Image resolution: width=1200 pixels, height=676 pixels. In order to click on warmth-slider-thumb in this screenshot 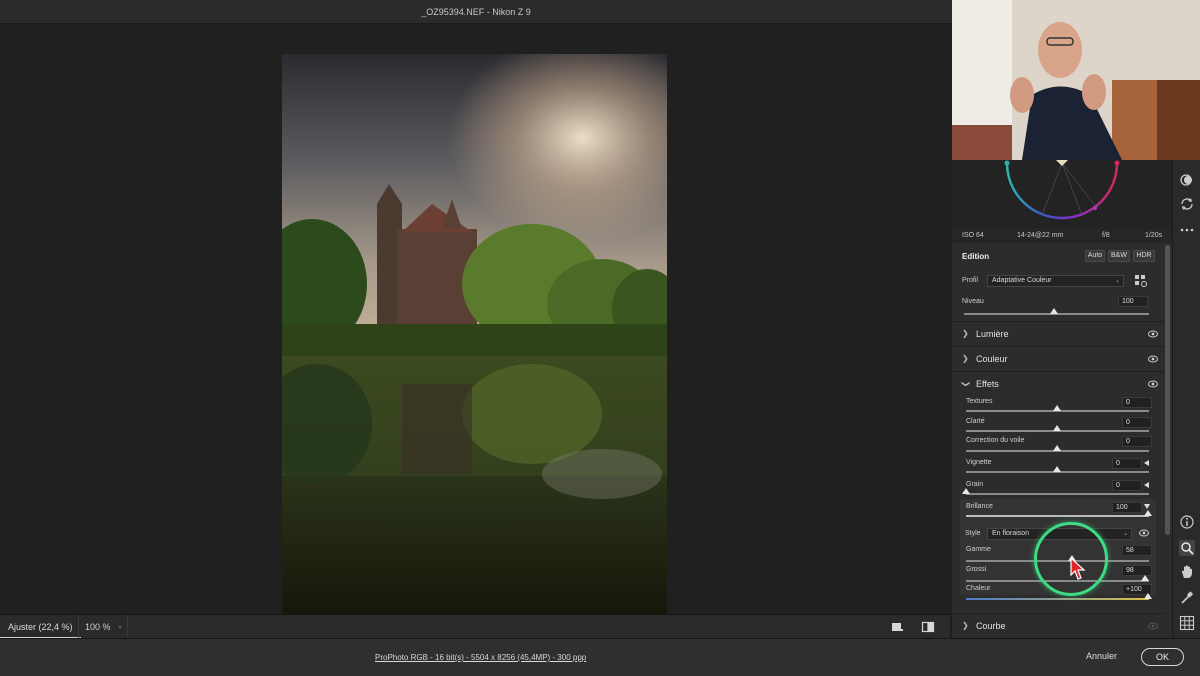, I will do `click(1148, 596)`.